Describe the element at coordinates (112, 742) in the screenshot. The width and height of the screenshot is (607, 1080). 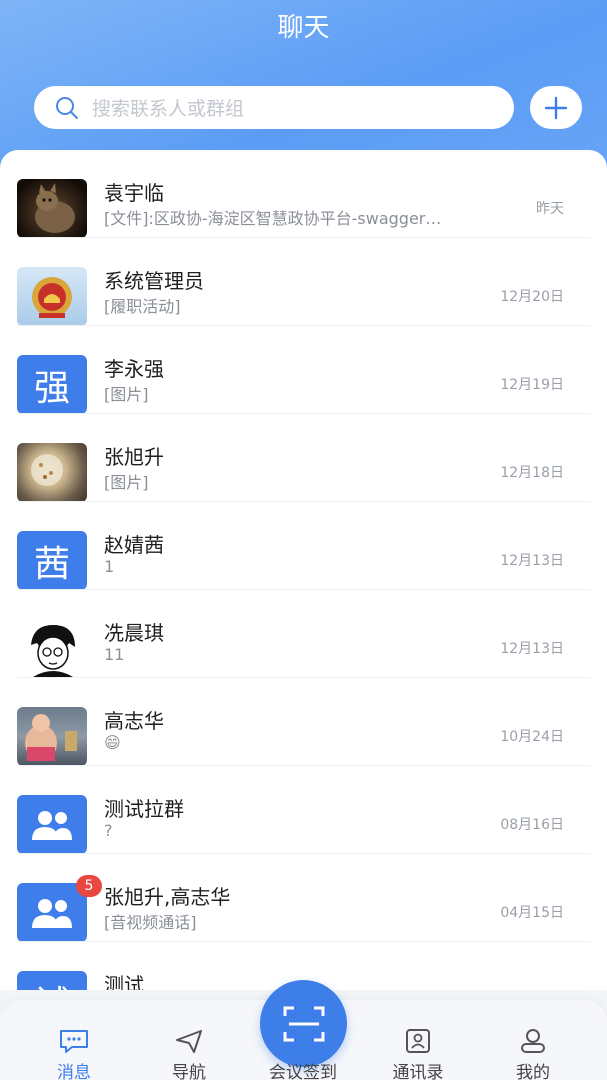
I see `chat-preview: 😄` at that location.